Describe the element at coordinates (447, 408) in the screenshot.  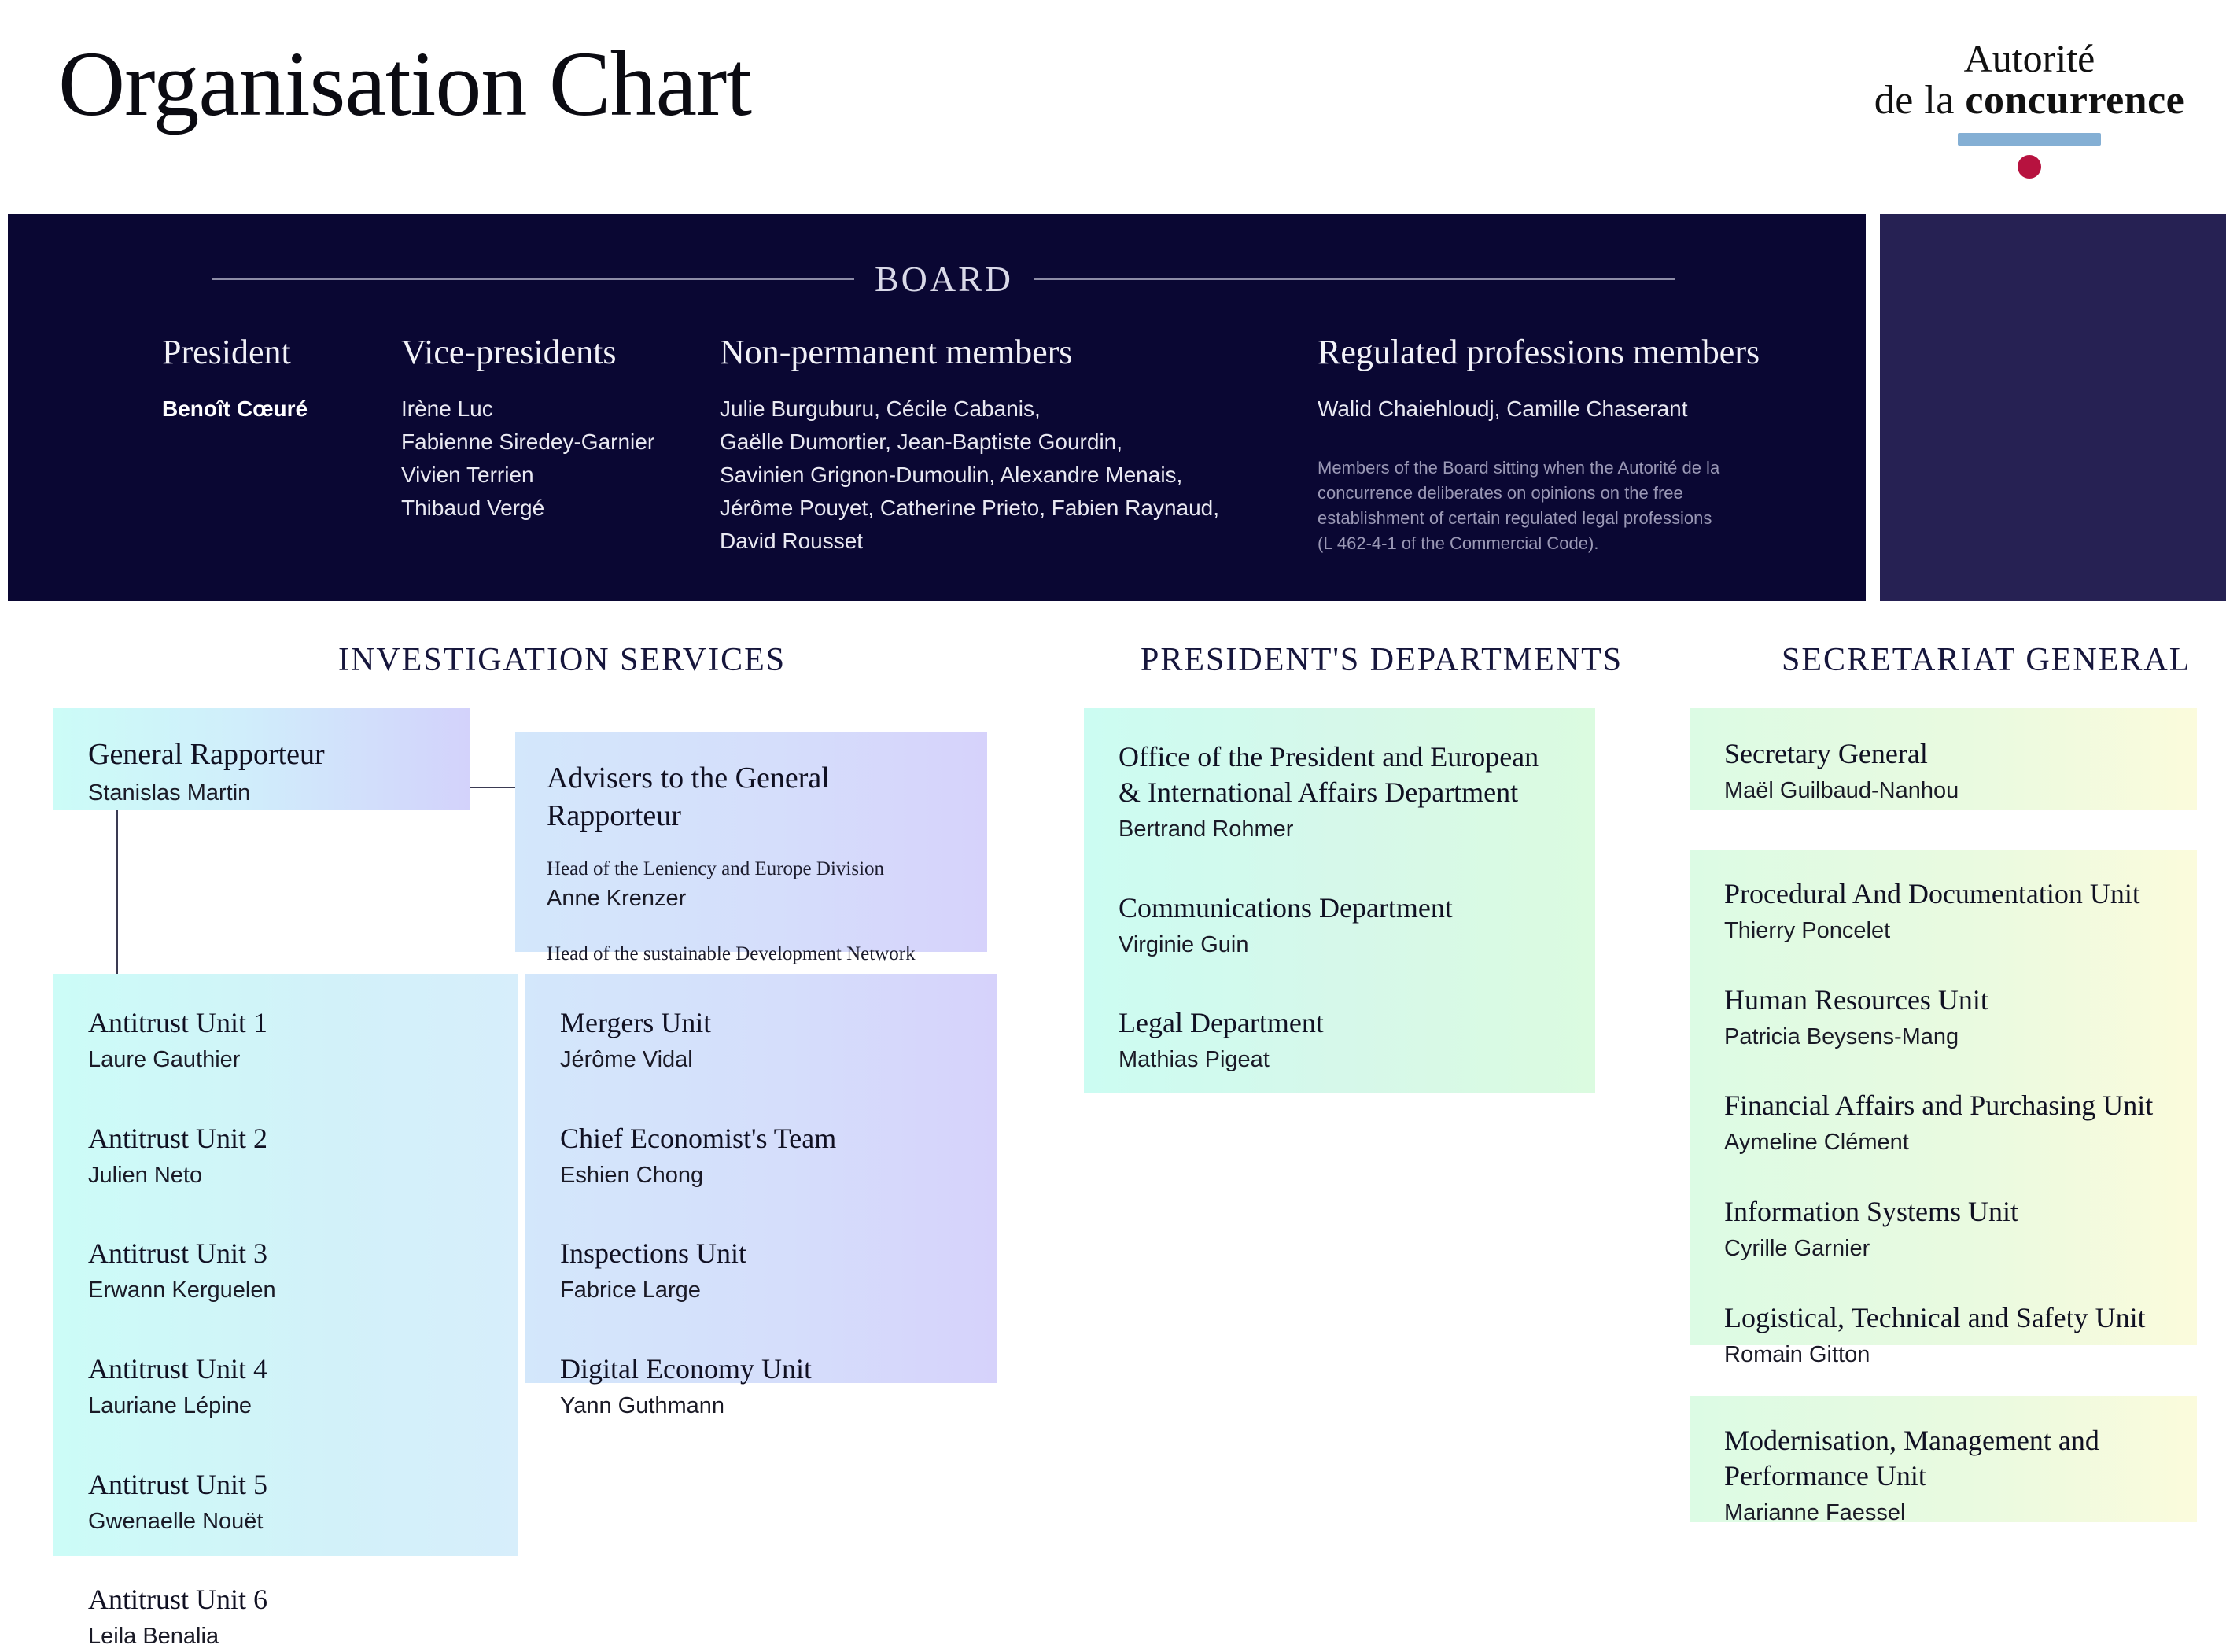
I see `board-member-name: Irène Luc` at that location.